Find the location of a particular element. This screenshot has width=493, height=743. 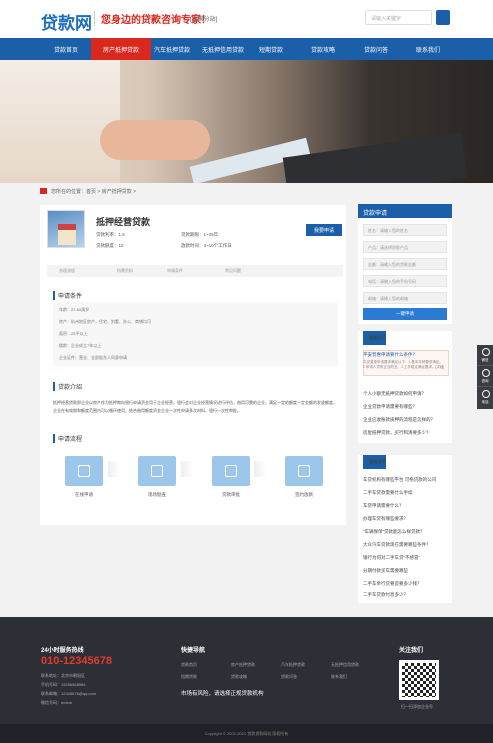

list-item: 企业贷款申请需要有哪些？ is located at coordinates (390, 407).